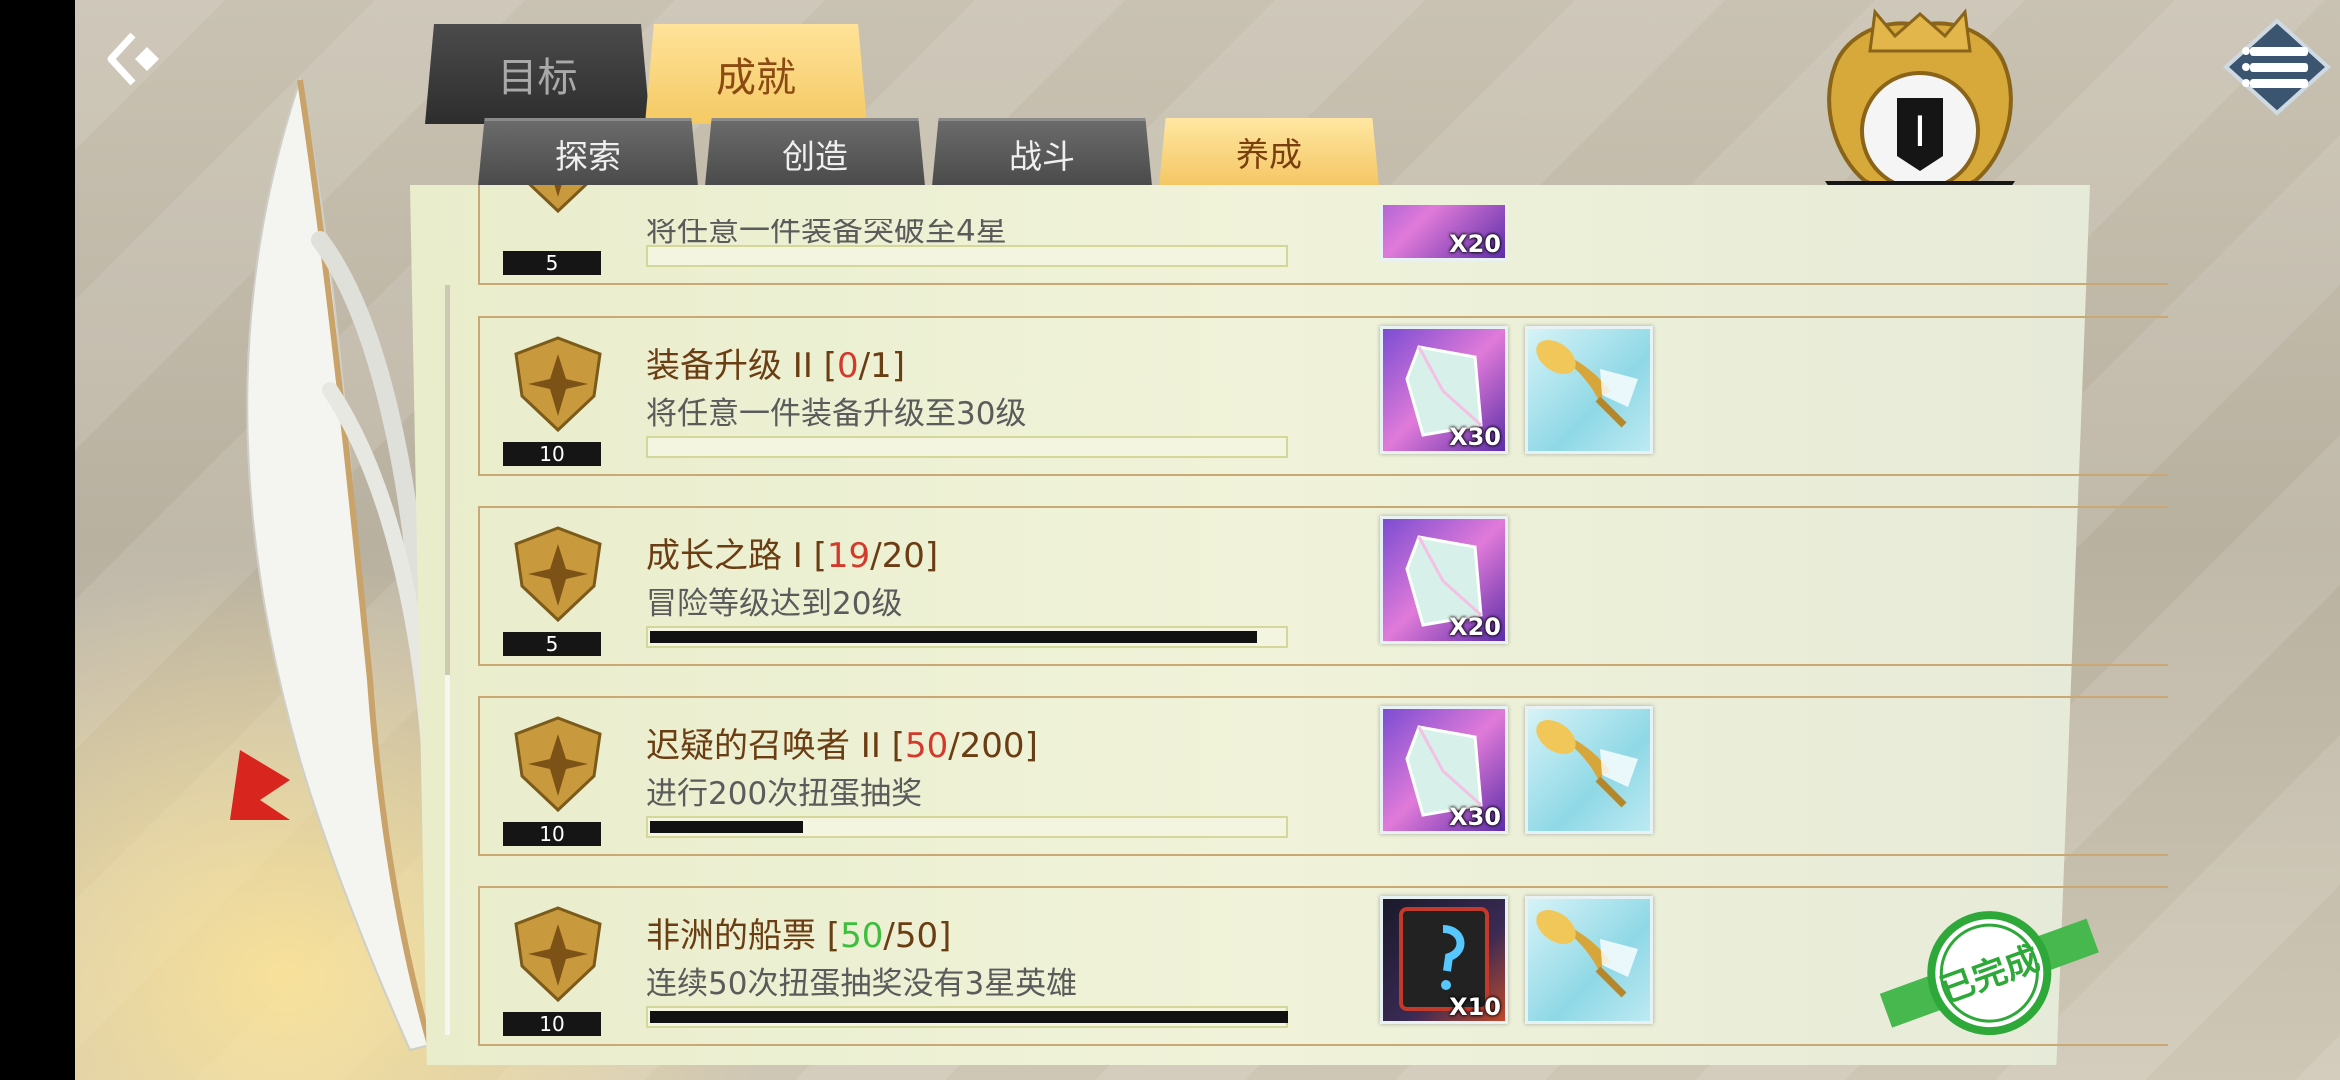 The width and height of the screenshot is (2340, 1080). Describe the element at coordinates (1323, 776) in the screenshot. I see `achievement-row: 10 迟疑的召唤者 II [50/200] 进行200次扭蛋抽奖 X30` at that location.